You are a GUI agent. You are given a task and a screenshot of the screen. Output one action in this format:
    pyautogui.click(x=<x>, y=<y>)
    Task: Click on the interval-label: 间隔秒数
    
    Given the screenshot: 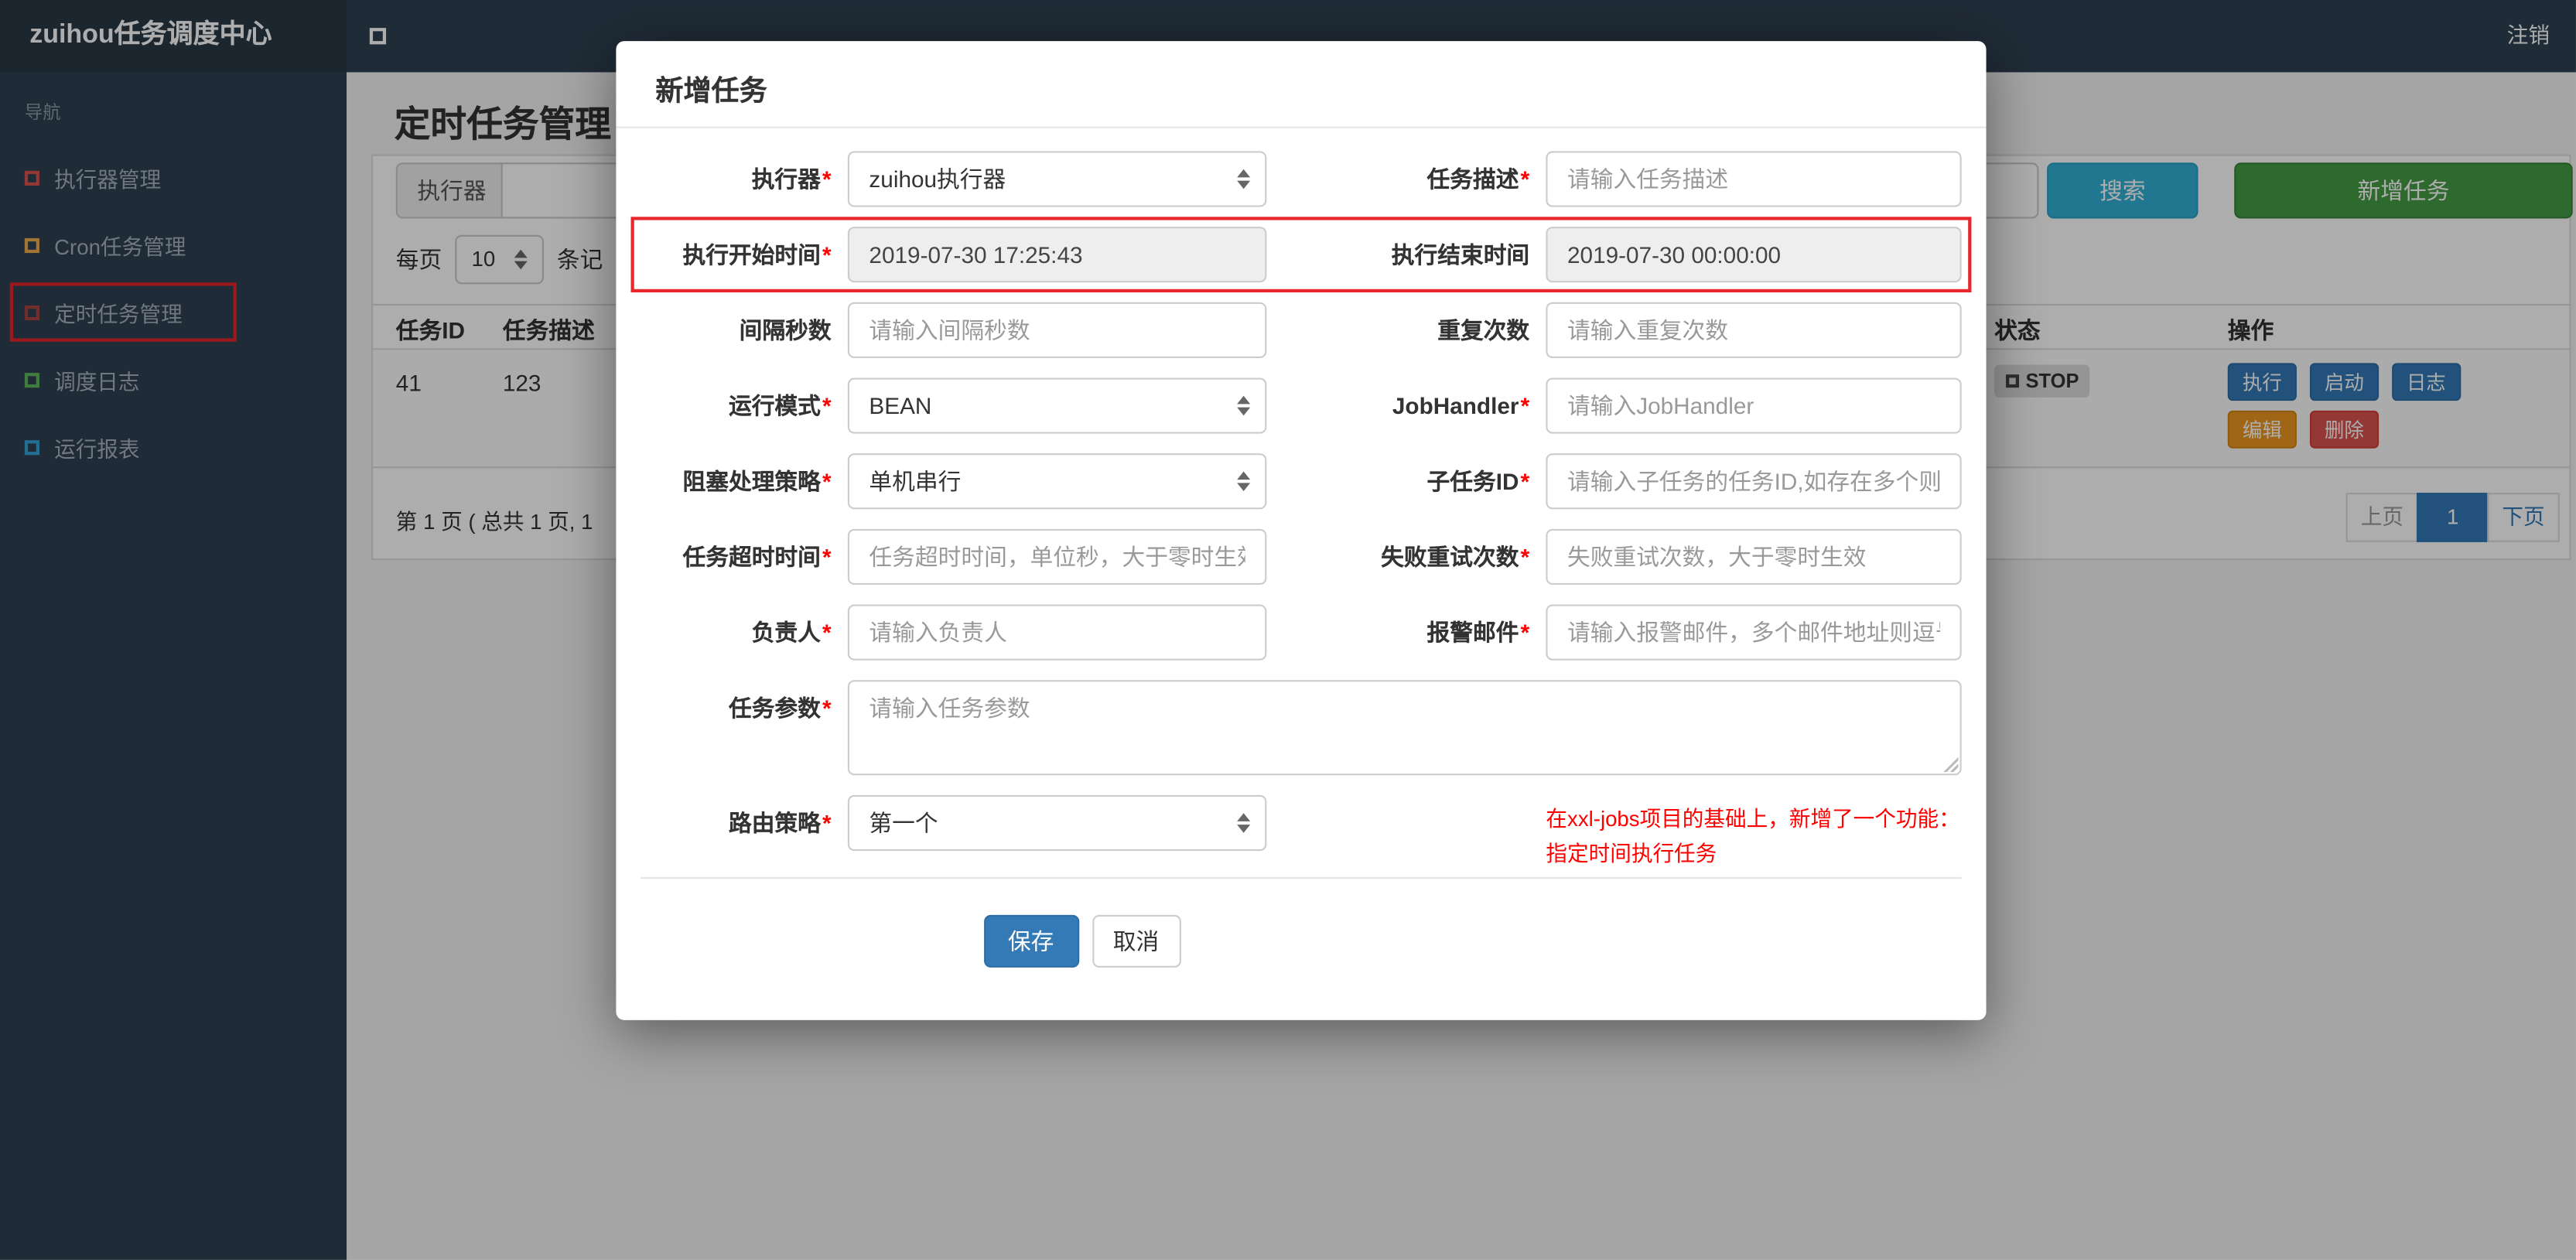 What is the action you would take?
    pyautogui.click(x=785, y=329)
    